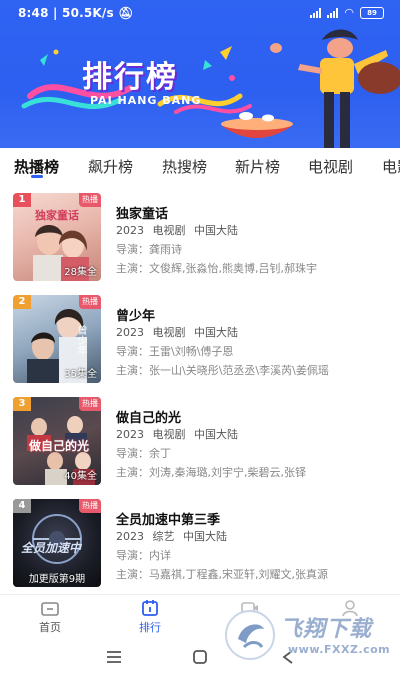  I want to click on banner-title: 排行榜, so click(130, 77).